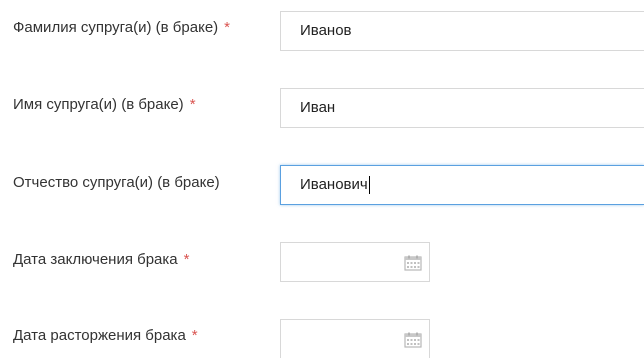  Describe the element at coordinates (318, 107) in the screenshot. I see `name-value: Иван` at that location.